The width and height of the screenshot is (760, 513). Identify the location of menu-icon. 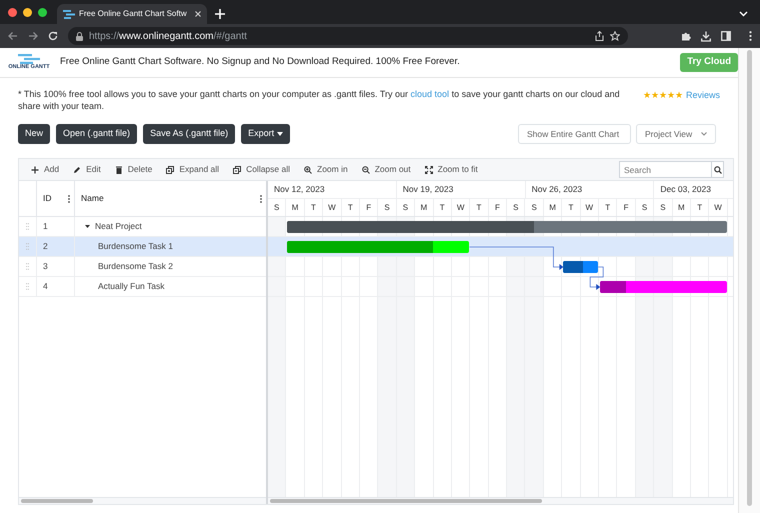
(750, 36).